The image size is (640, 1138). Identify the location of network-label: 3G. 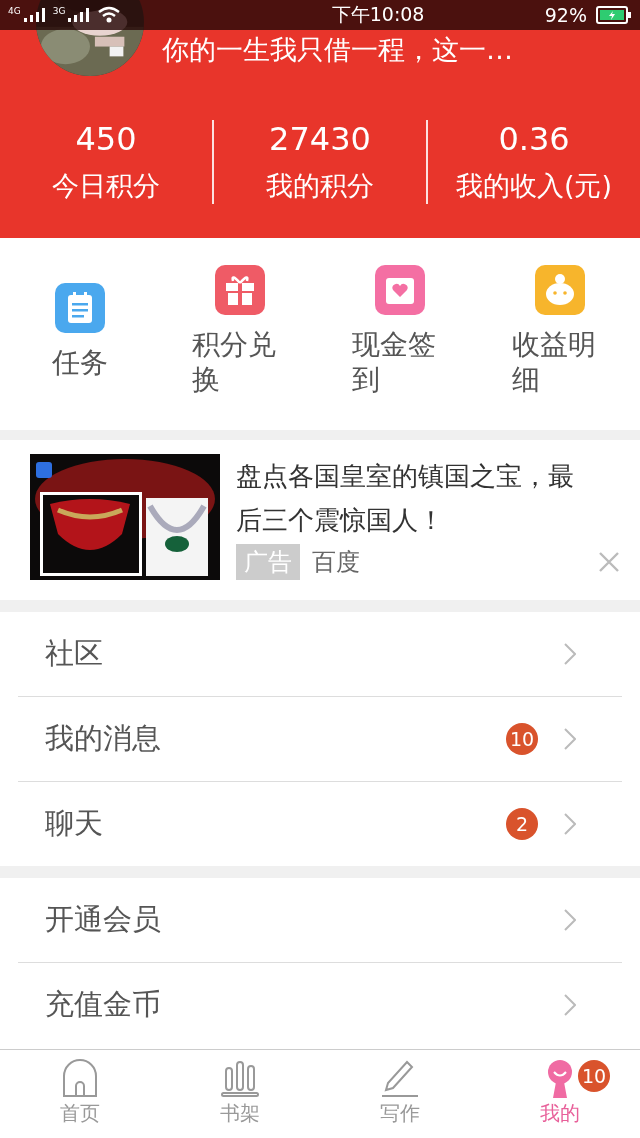
(59, 11).